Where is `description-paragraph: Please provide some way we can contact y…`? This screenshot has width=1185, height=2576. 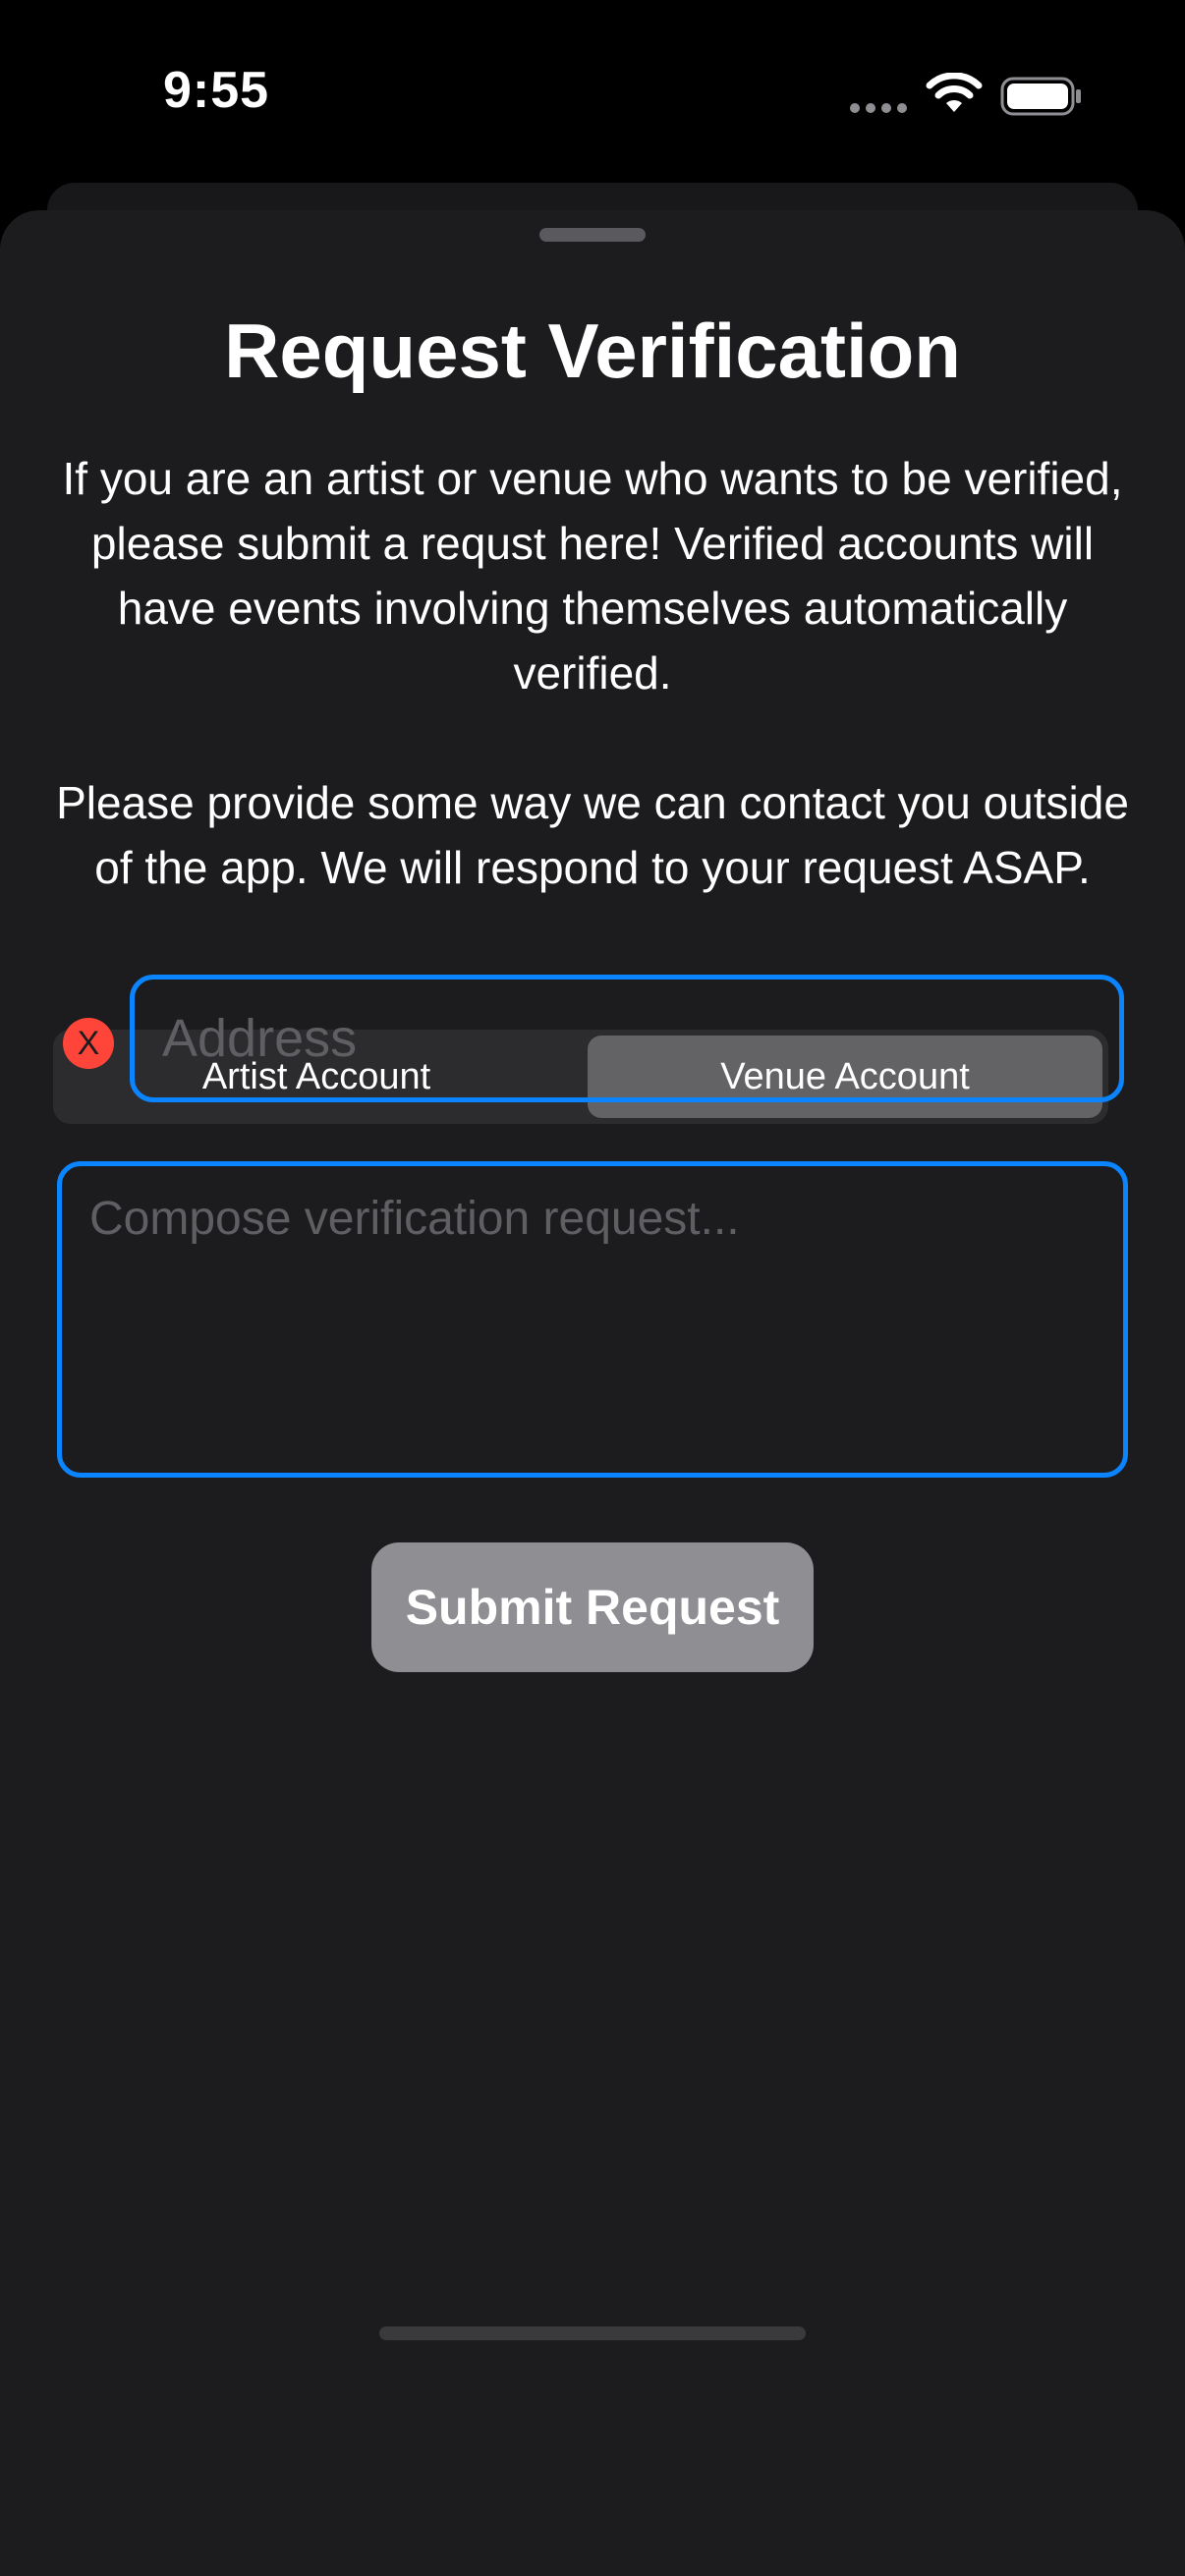
description-paragraph: Please provide some way we can contact y… is located at coordinates (592, 835).